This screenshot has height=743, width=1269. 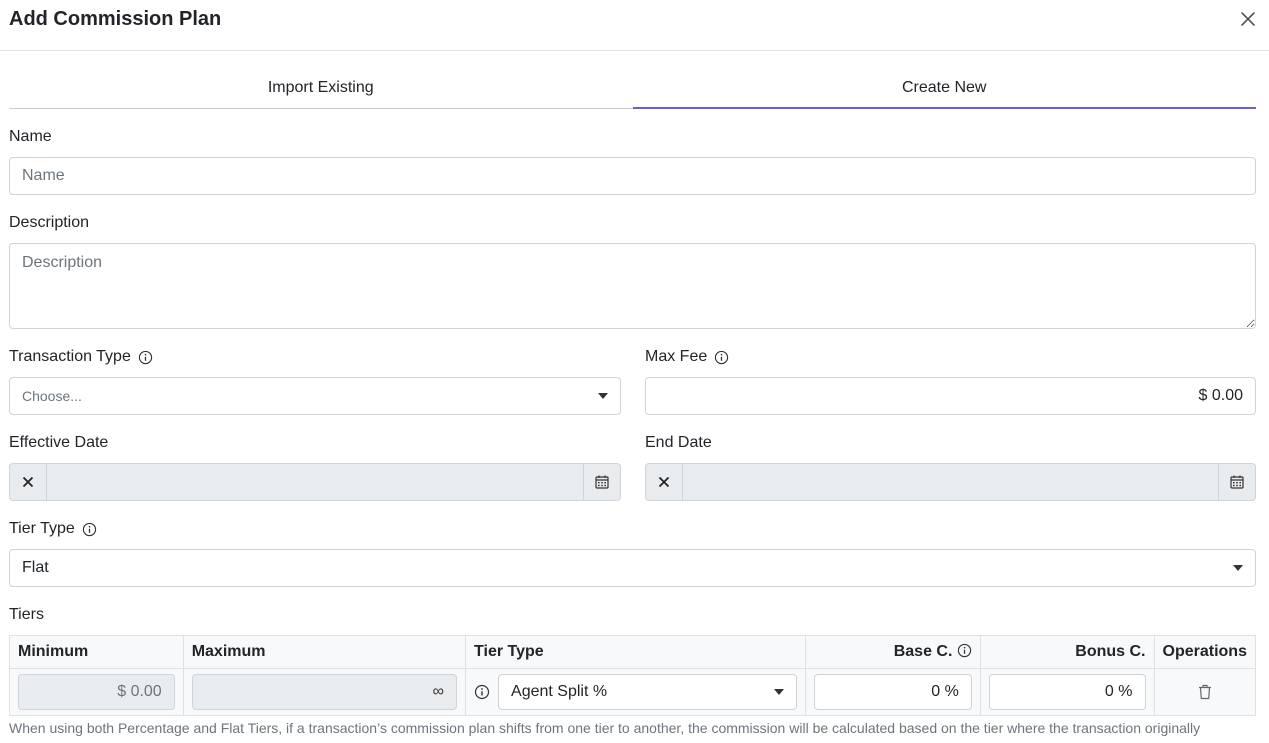 I want to click on close-button, so click(x=1248, y=19).